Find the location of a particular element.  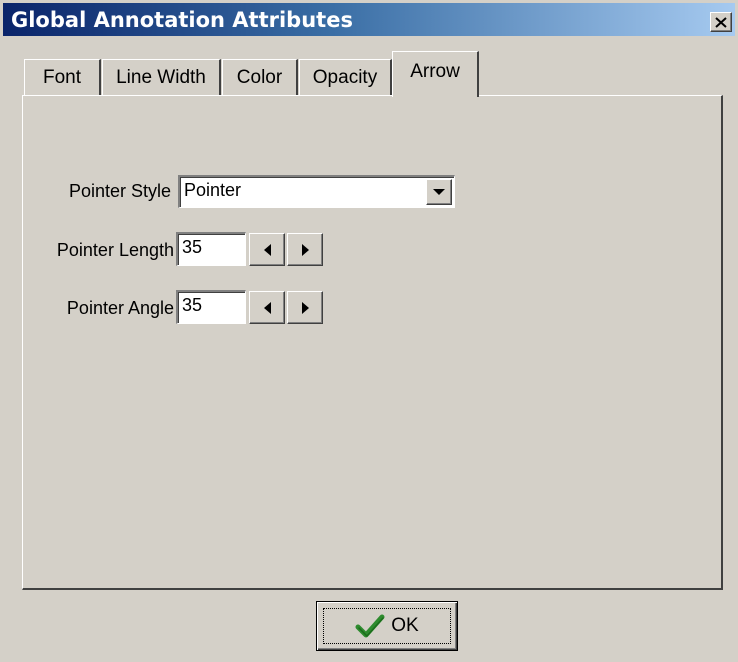

checkmark-icon is located at coordinates (370, 626).